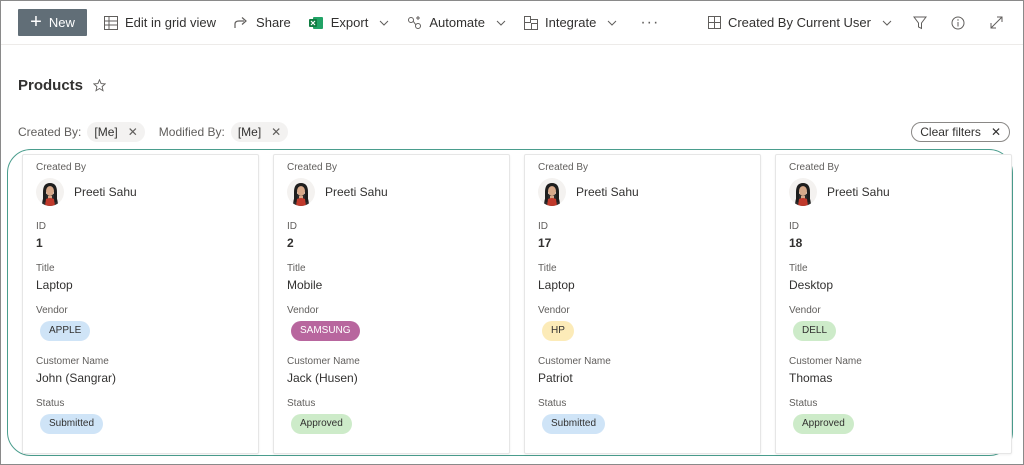 This screenshot has width=1024, height=465. I want to click on excel-icon, so click(315, 22).